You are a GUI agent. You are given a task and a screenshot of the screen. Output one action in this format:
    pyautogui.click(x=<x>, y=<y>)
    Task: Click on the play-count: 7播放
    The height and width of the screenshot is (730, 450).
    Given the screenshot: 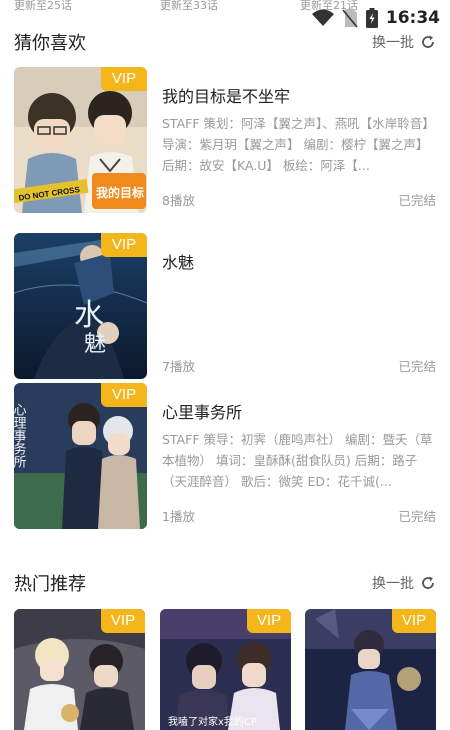 What is the action you would take?
    pyautogui.click(x=178, y=366)
    